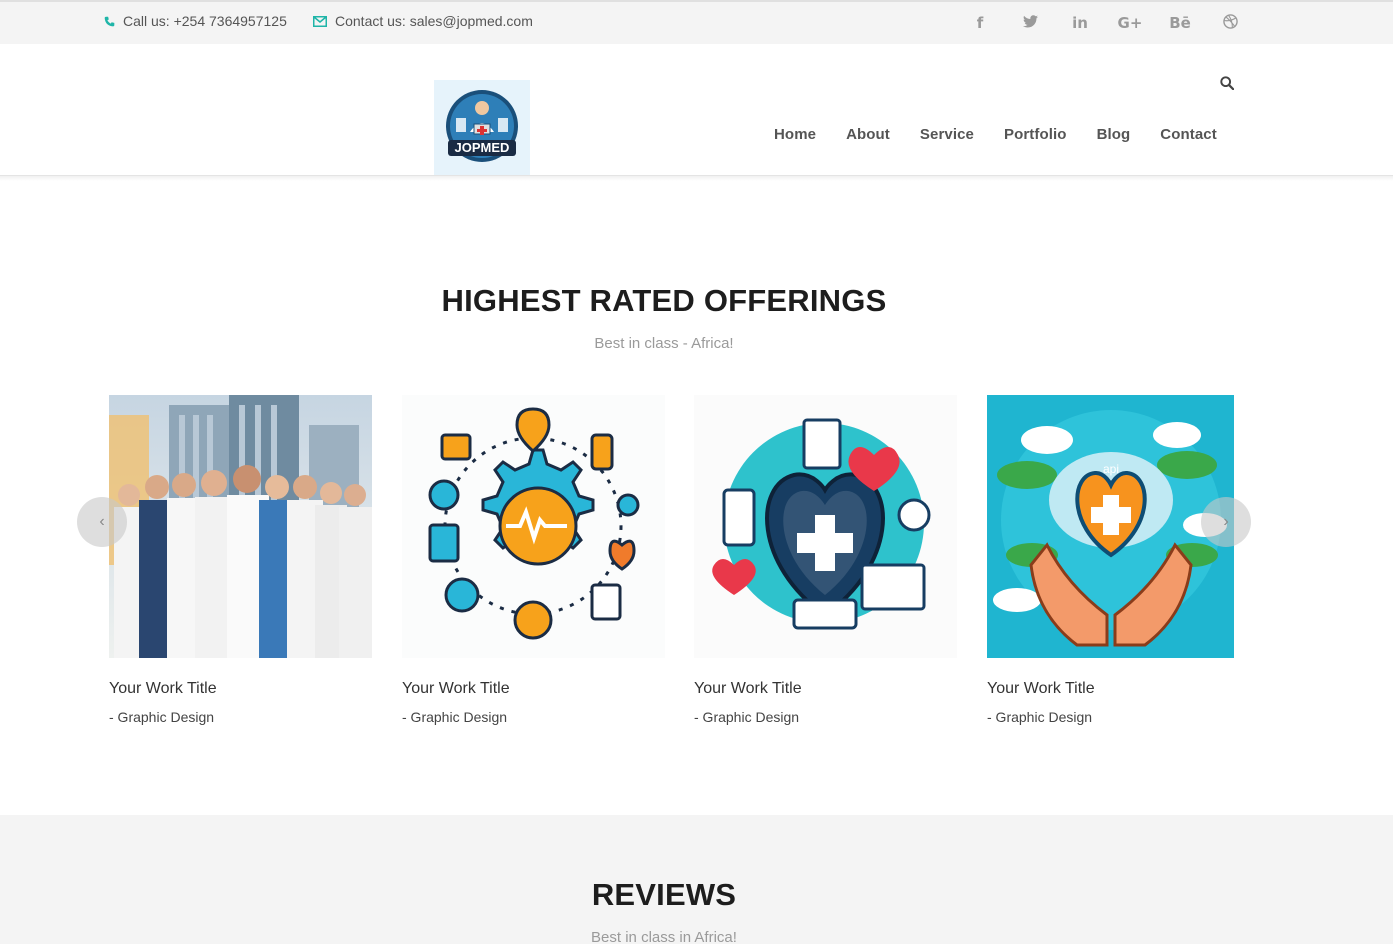 Image resolution: width=1393 pixels, height=944 pixels. I want to click on logo-emblem-icon: JOPMED, so click(482, 125).